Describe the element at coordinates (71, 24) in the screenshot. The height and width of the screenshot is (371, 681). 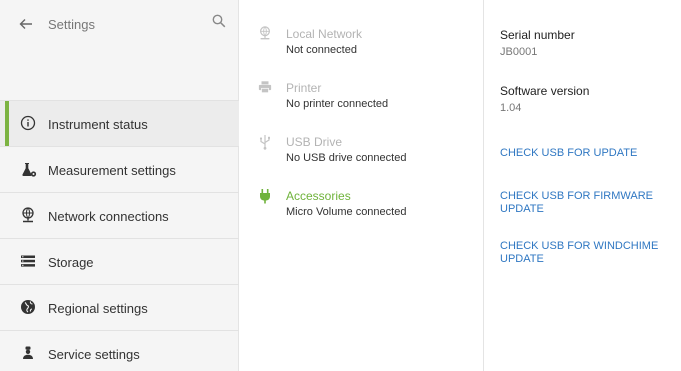
I see `sidebar-title: Settings` at that location.